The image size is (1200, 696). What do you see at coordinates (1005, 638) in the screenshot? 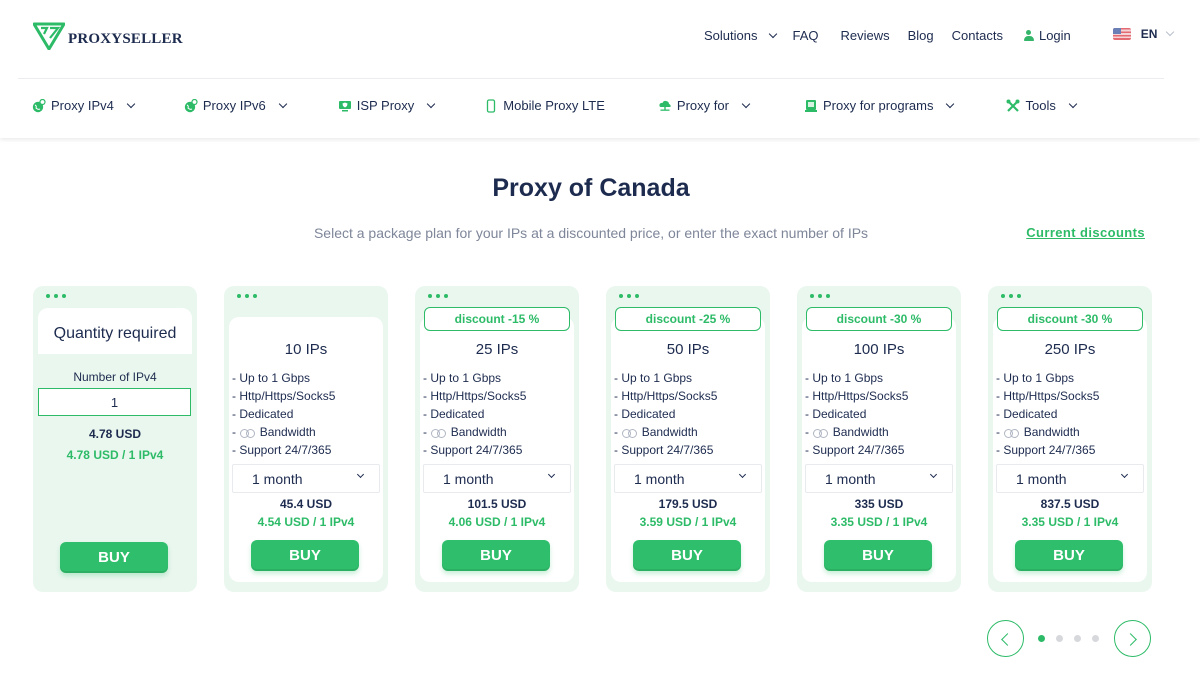
I see `previous-page-button` at bounding box center [1005, 638].